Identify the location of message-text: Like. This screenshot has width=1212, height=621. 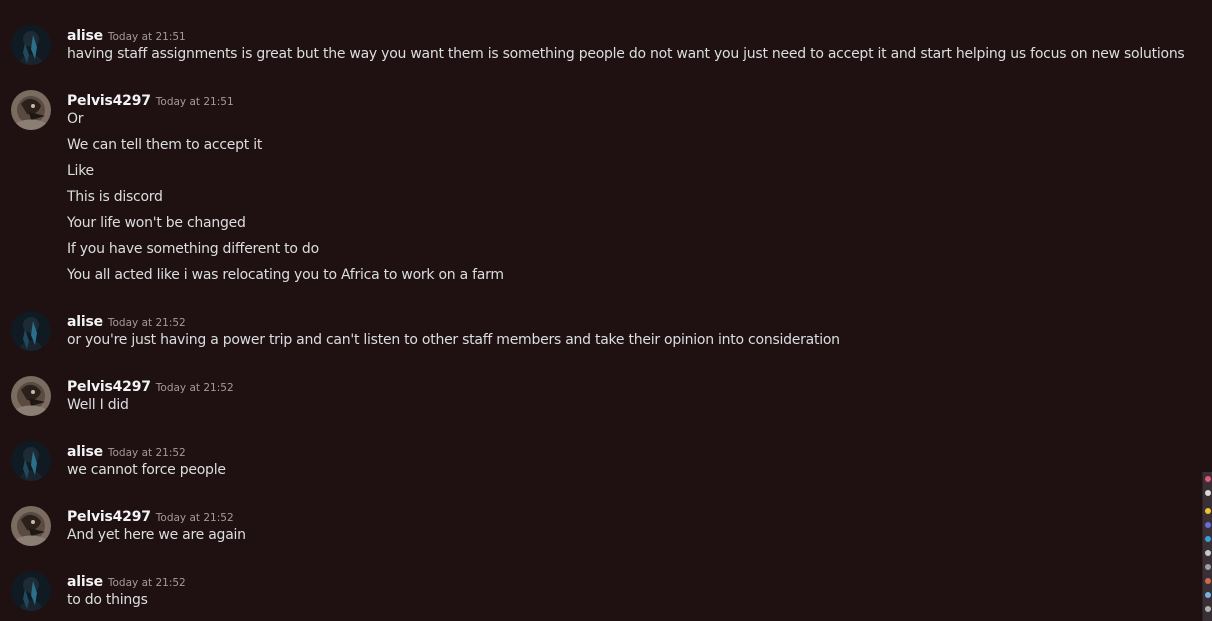
(80, 171).